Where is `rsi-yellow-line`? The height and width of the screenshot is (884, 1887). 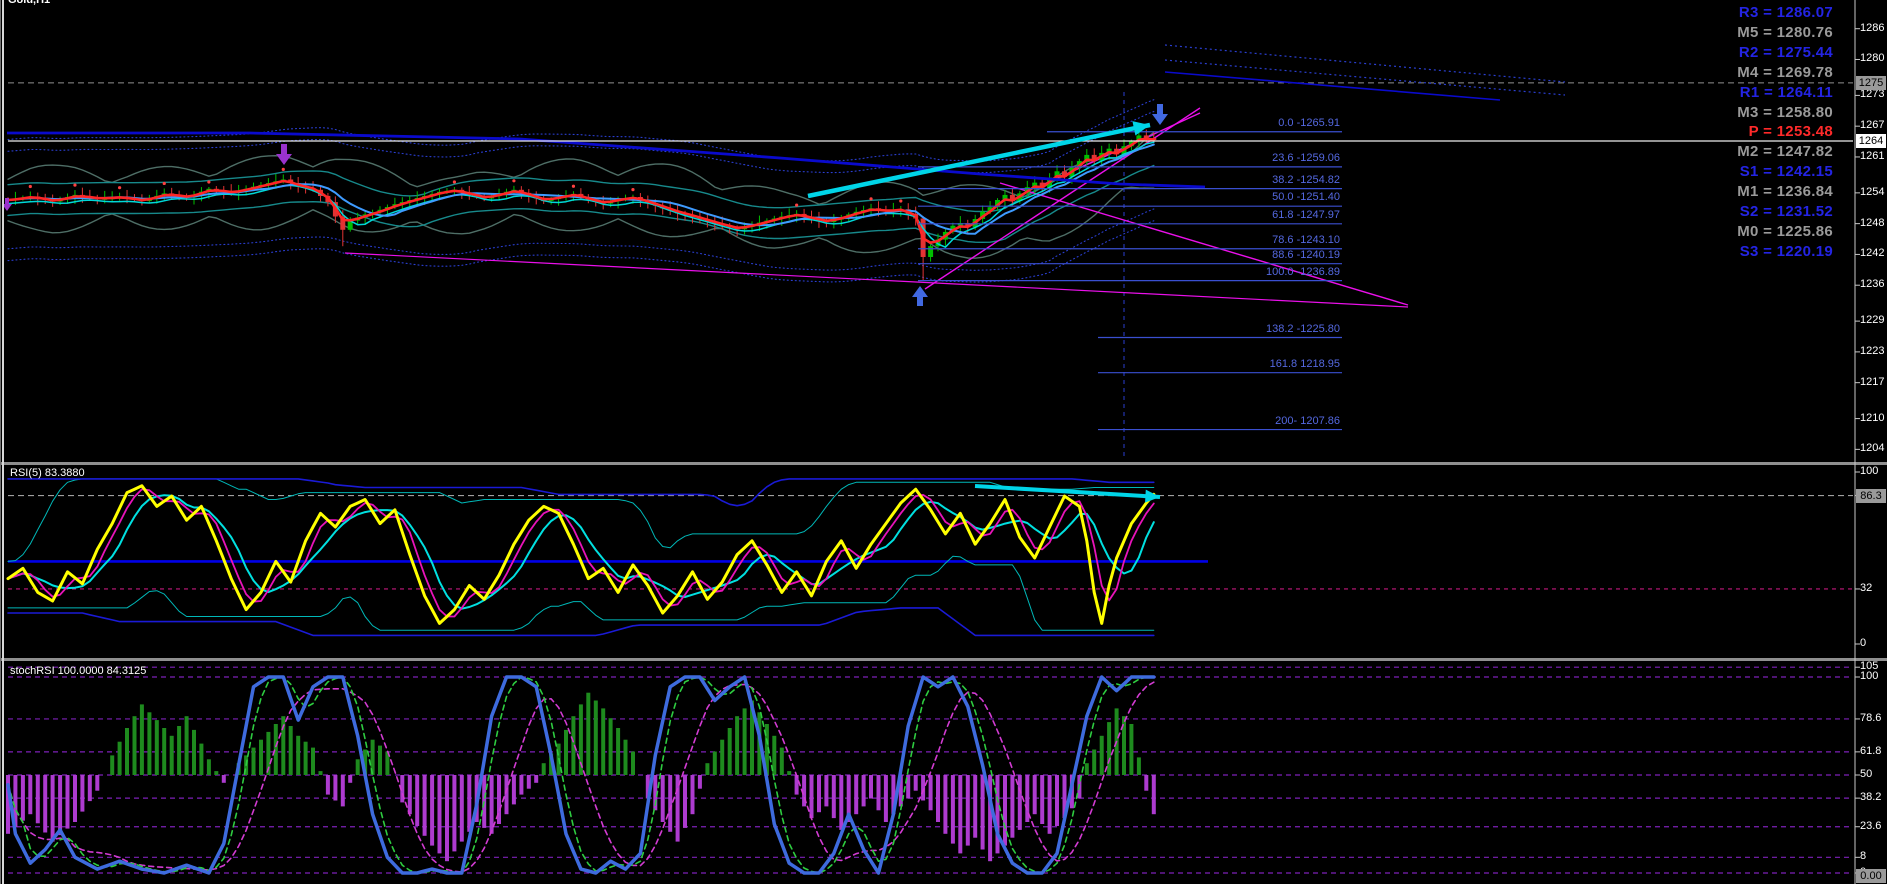
rsi-yellow-line is located at coordinates (581, 554).